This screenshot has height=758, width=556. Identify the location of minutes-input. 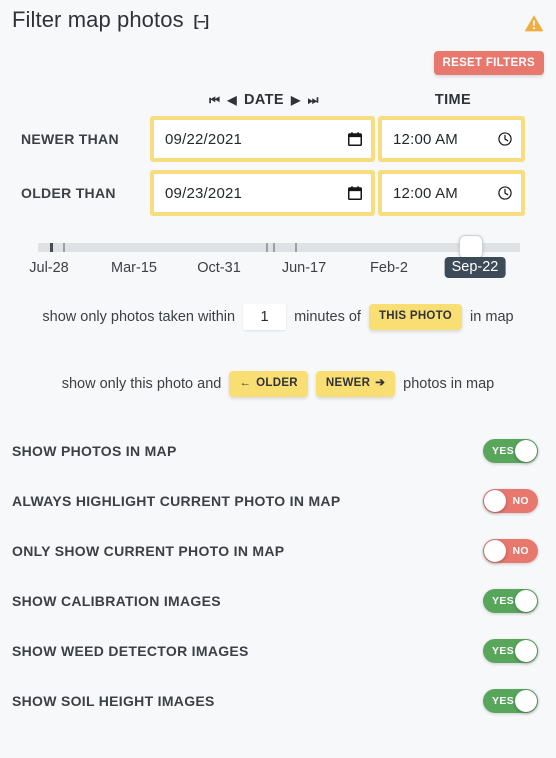
(265, 317).